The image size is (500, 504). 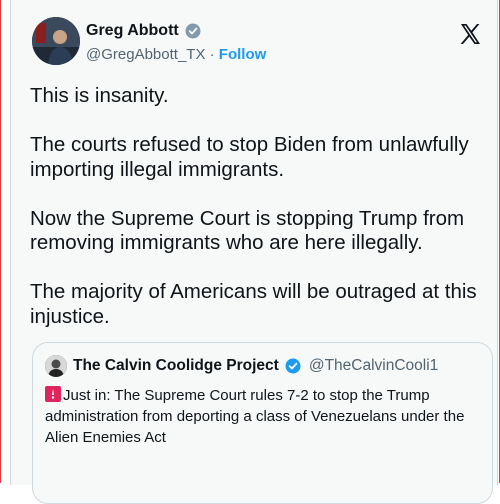 I want to click on author-handle-row: @GregAbbott_TX · Follow, so click(x=176, y=54).